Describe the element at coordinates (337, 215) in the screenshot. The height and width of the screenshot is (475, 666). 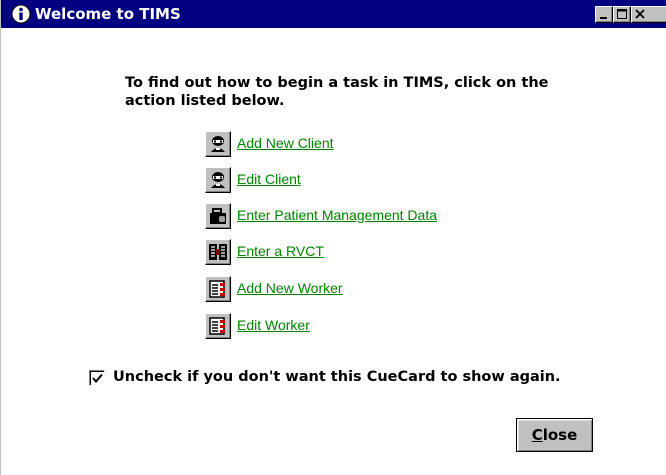
I see `action-label: Enter Patient Management Data` at that location.